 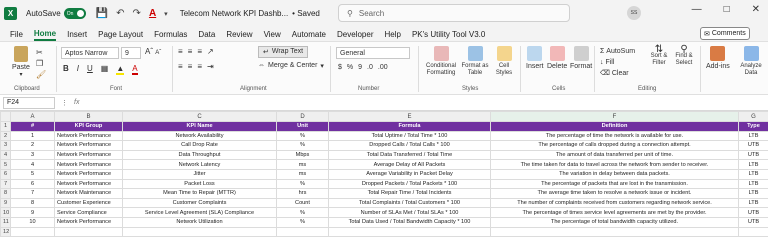 I want to click on header-cell: #, so click(x=32, y=126).